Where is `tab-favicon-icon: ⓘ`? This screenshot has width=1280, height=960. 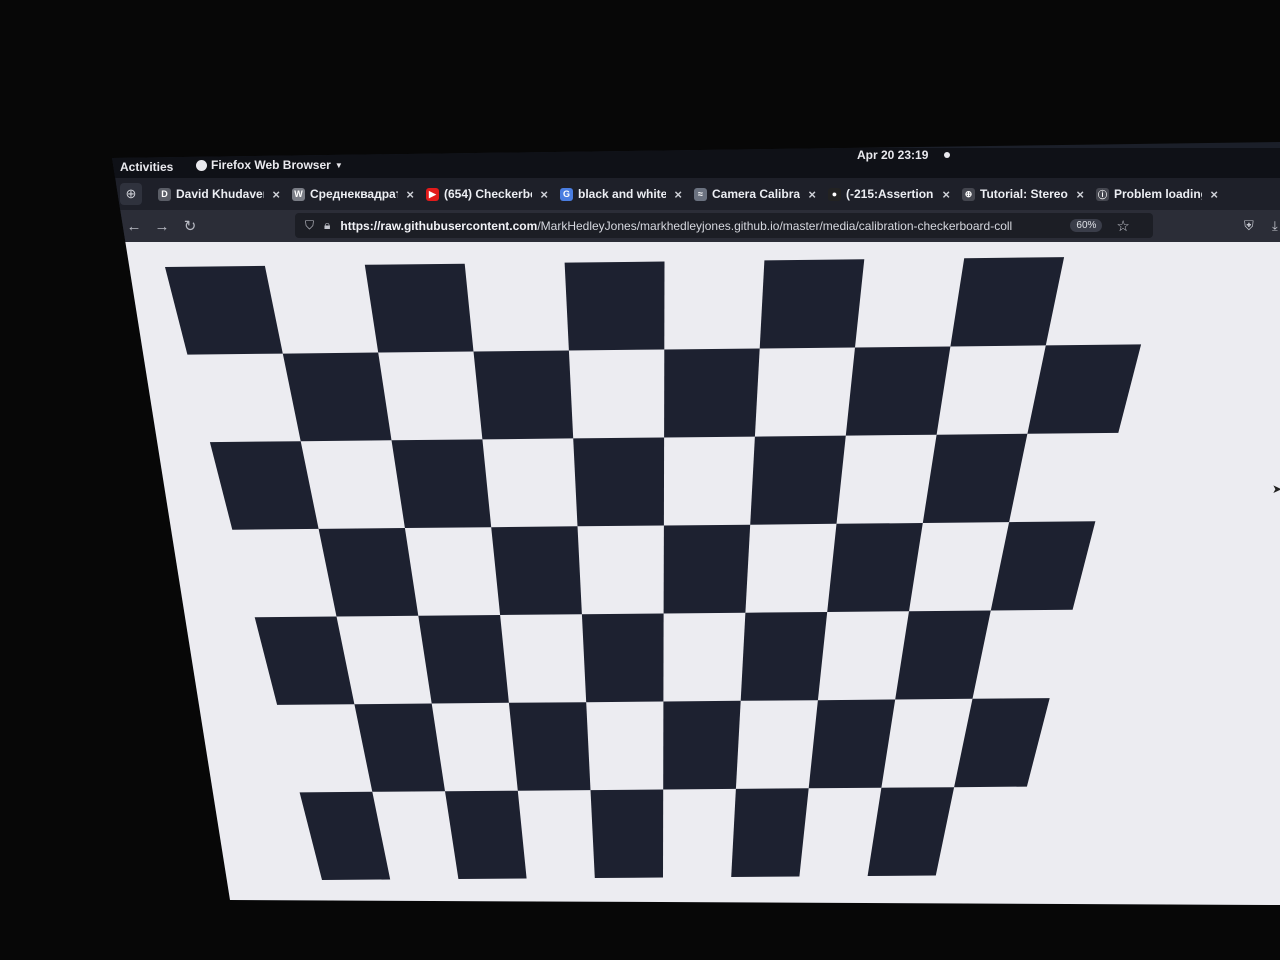 tab-favicon-icon: ⓘ is located at coordinates (1102, 194).